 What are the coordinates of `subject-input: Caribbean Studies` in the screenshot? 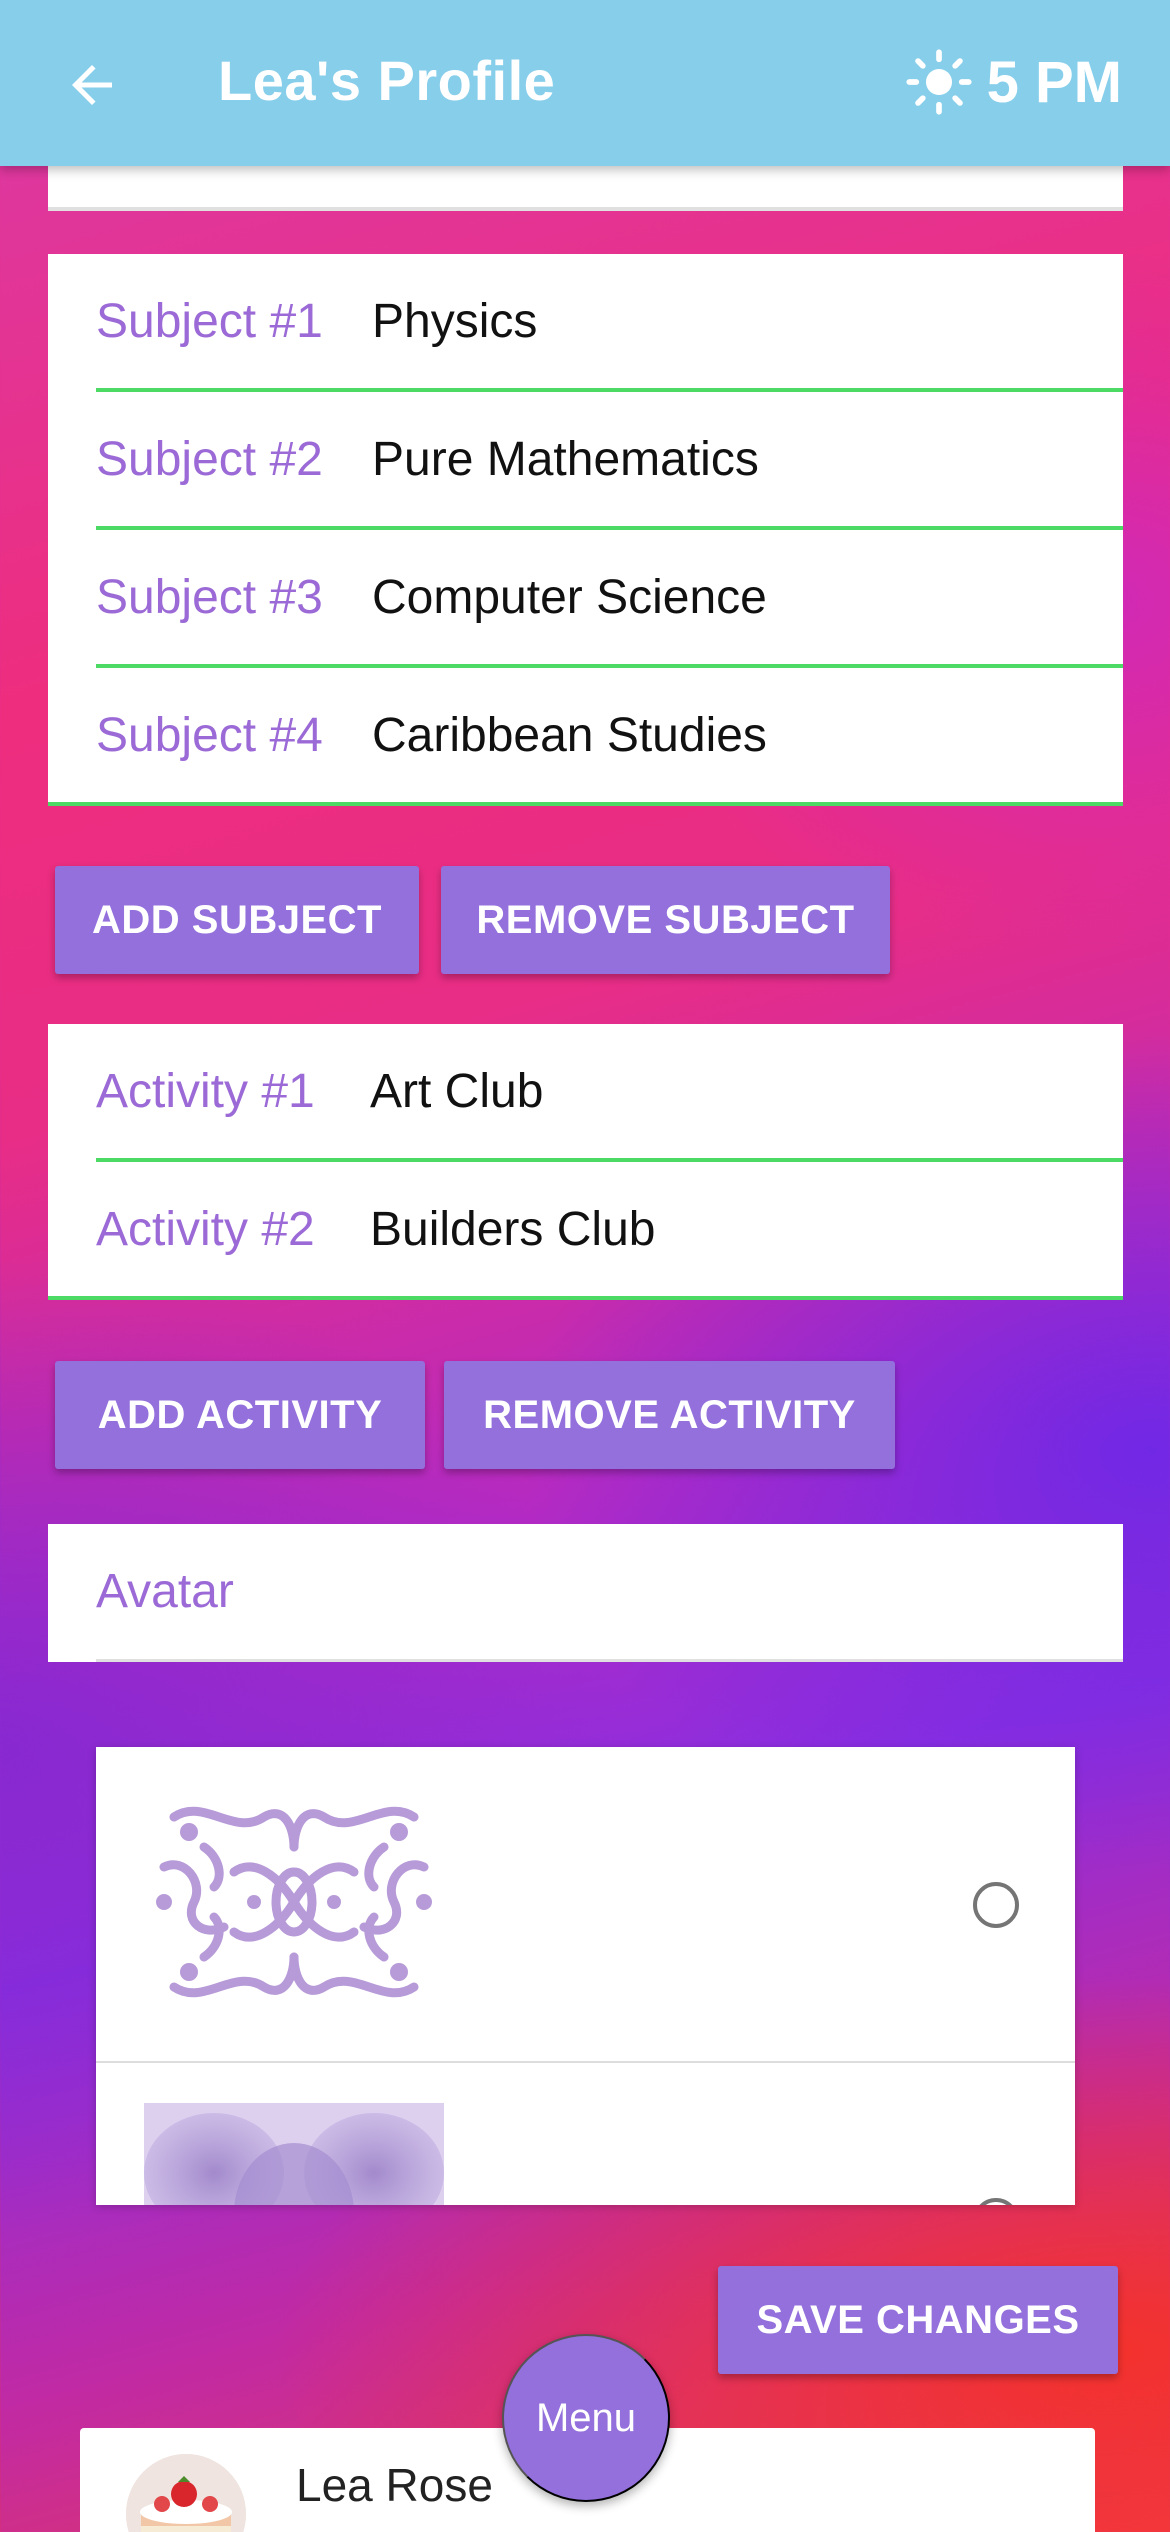 It's located at (569, 735).